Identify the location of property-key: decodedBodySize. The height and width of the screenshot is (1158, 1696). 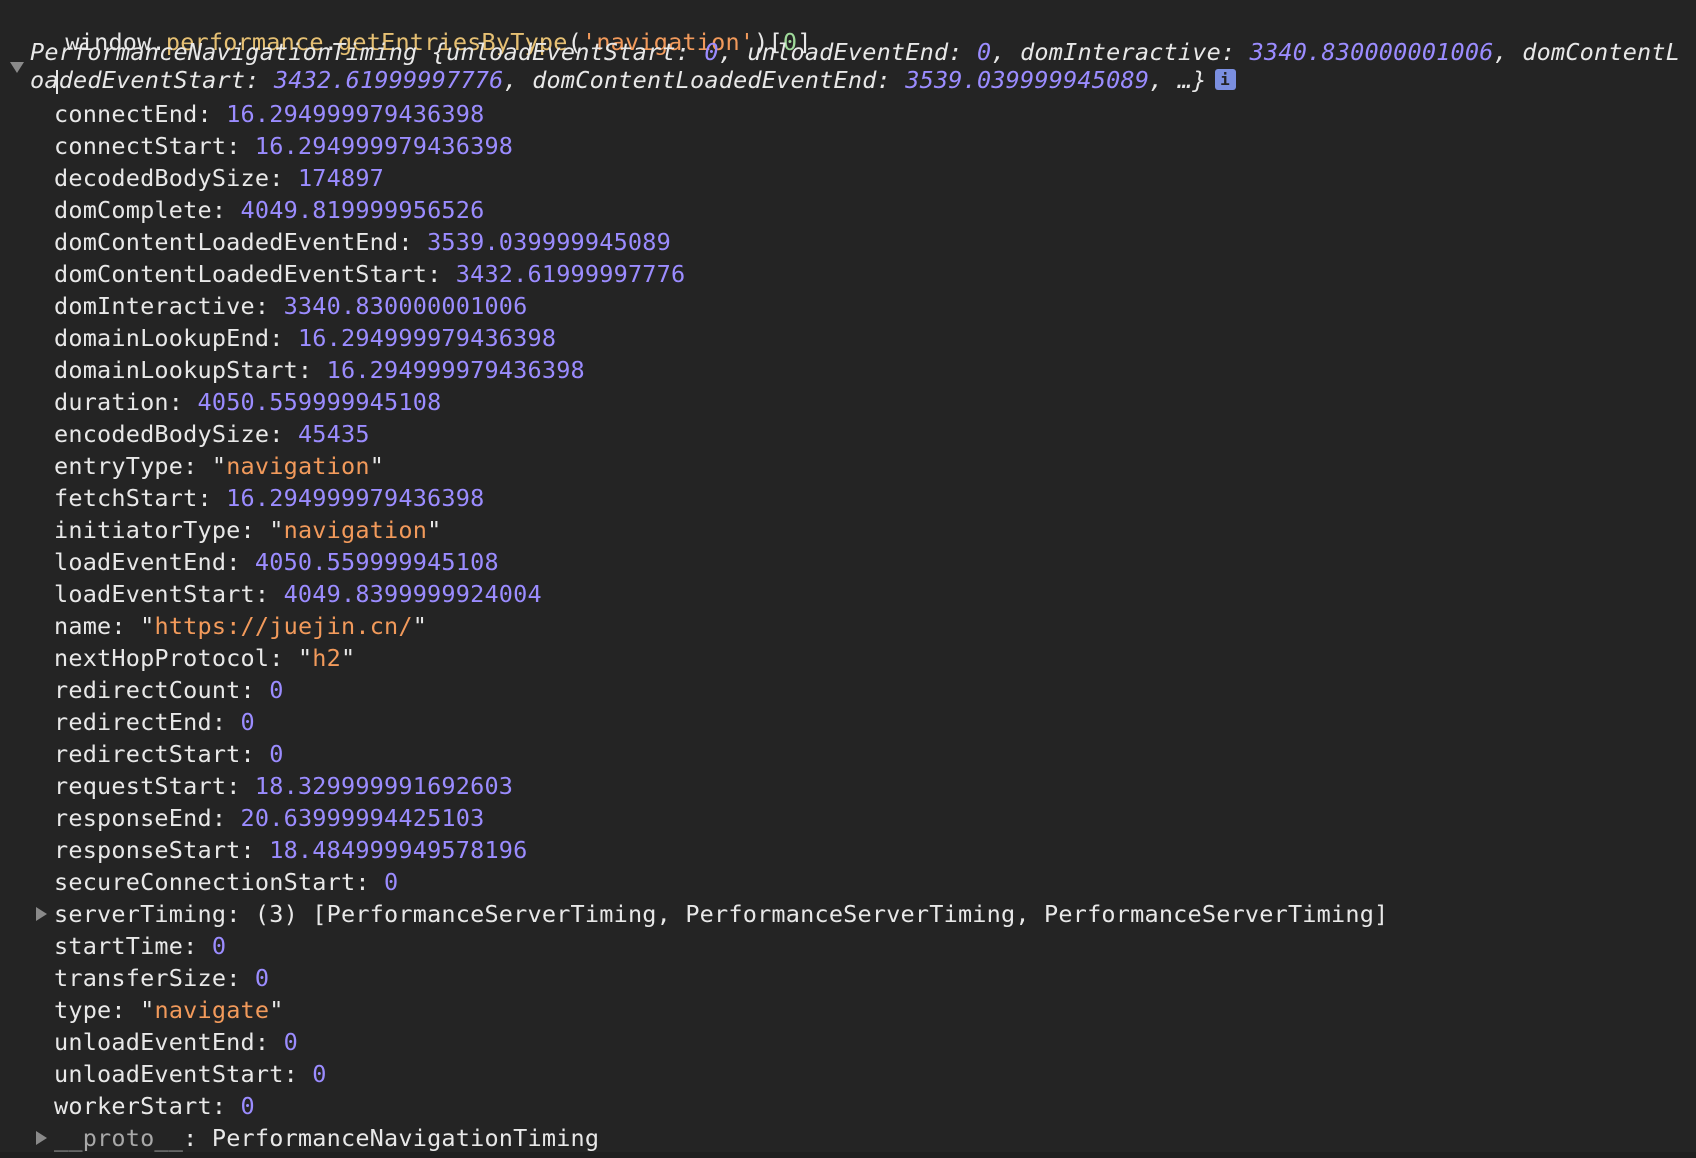
(162, 178).